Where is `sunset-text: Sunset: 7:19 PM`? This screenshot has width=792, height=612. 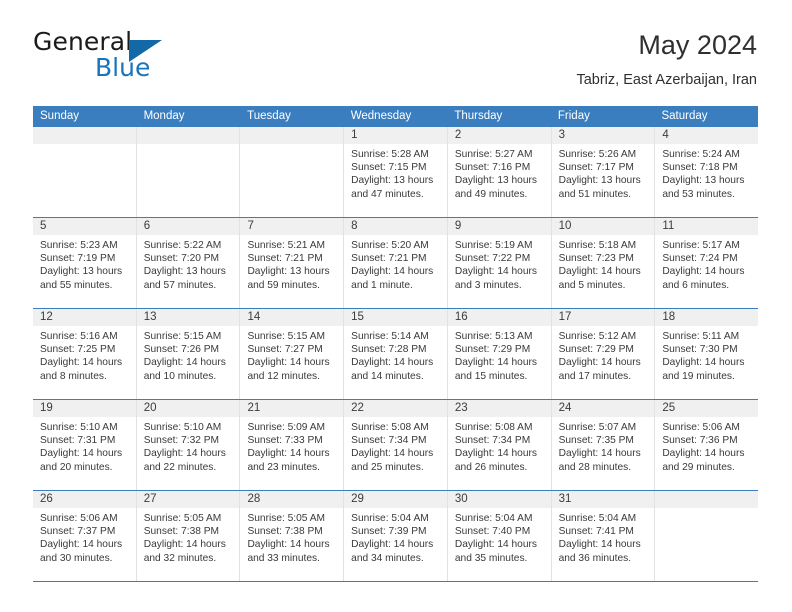 sunset-text: Sunset: 7:19 PM is located at coordinates (78, 259).